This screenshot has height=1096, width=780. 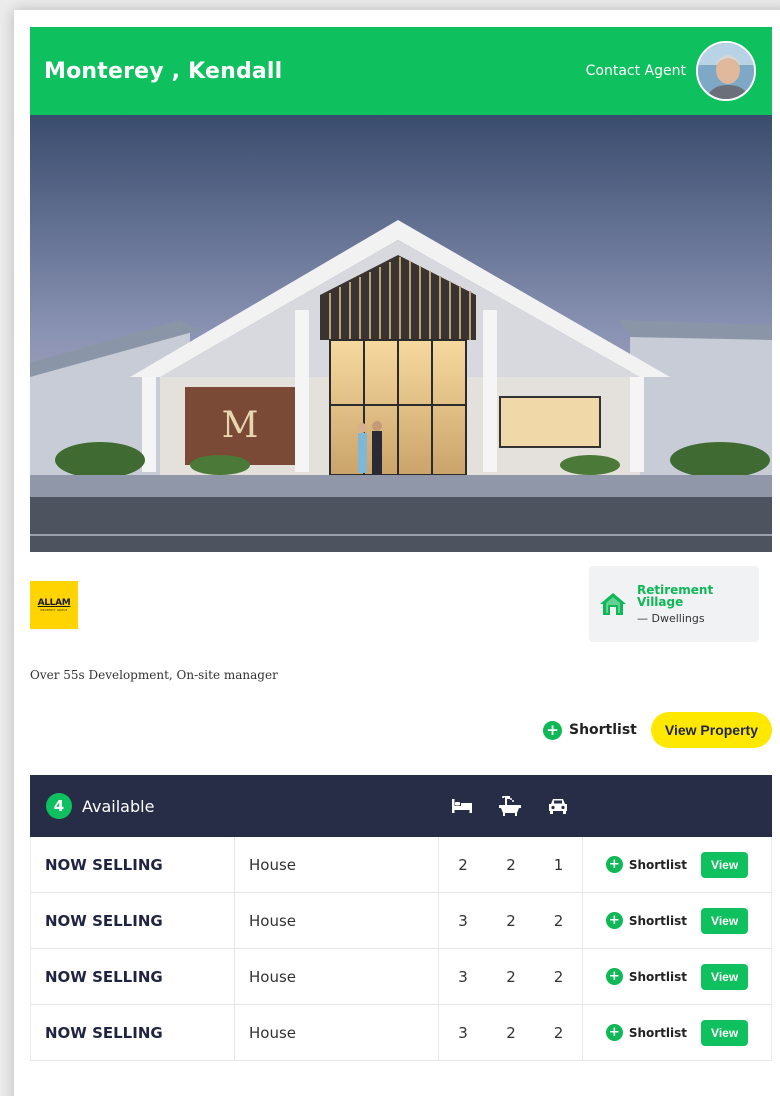 I want to click on row-cars: 1, so click(x=559, y=864).